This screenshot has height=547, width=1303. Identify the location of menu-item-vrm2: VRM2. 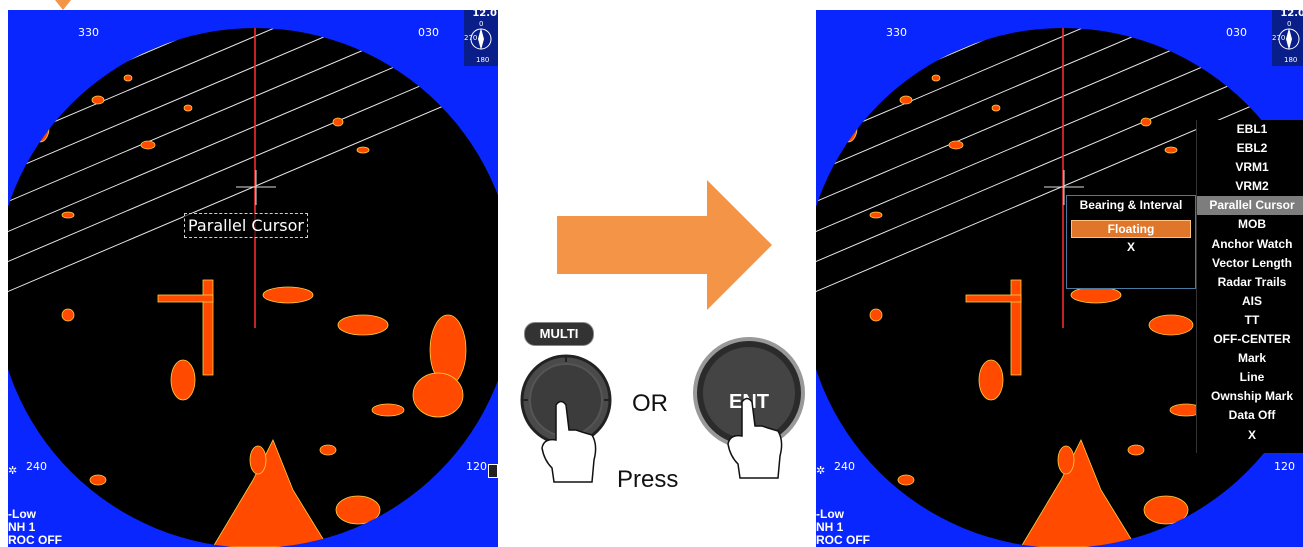
(1250, 186).